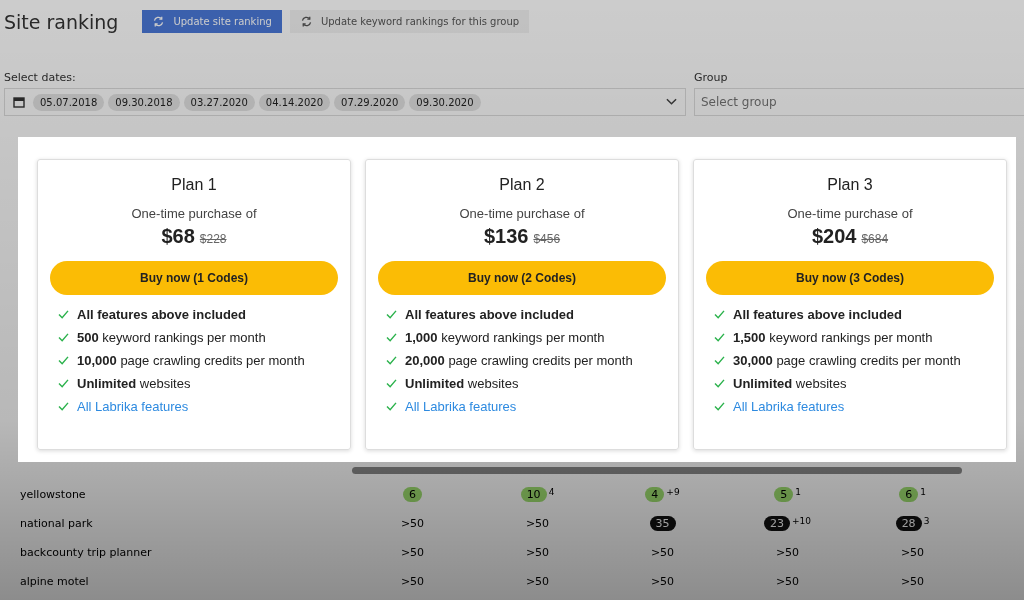  What do you see at coordinates (926, 521) in the screenshot?
I see `position-change: 3` at bounding box center [926, 521].